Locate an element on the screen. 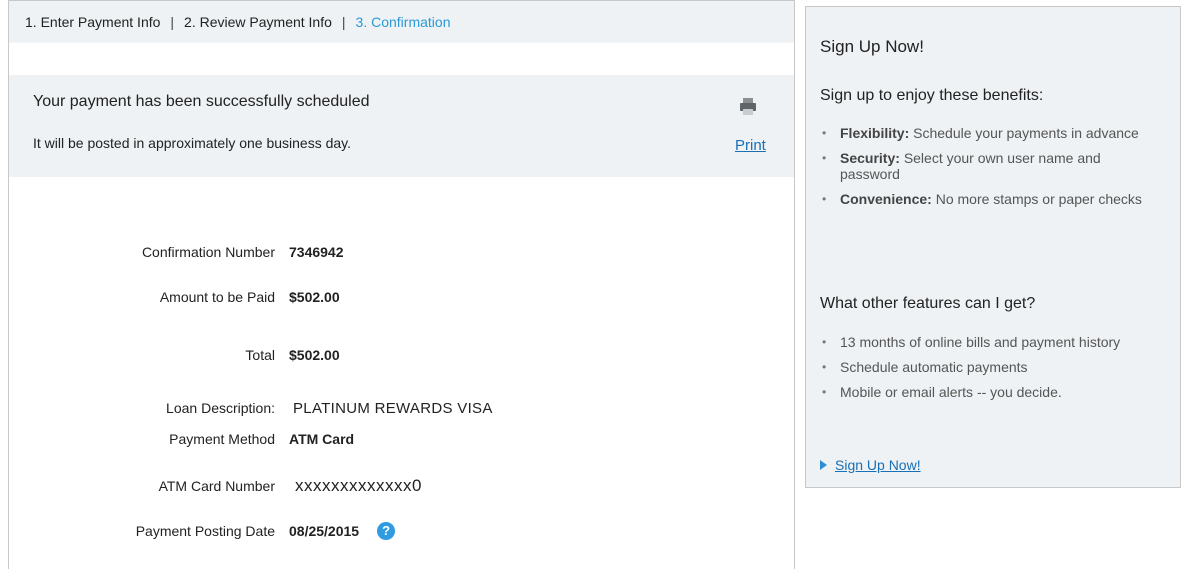  posting-date-label: Payment Posting Date is located at coordinates (205, 531).